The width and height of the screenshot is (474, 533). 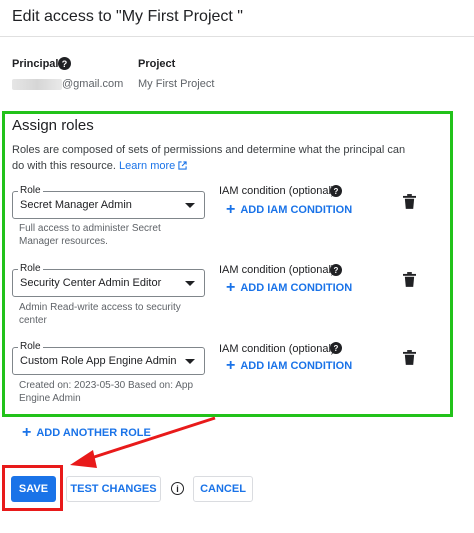 What do you see at coordinates (237, 36) in the screenshot?
I see `title-divider` at bounding box center [237, 36].